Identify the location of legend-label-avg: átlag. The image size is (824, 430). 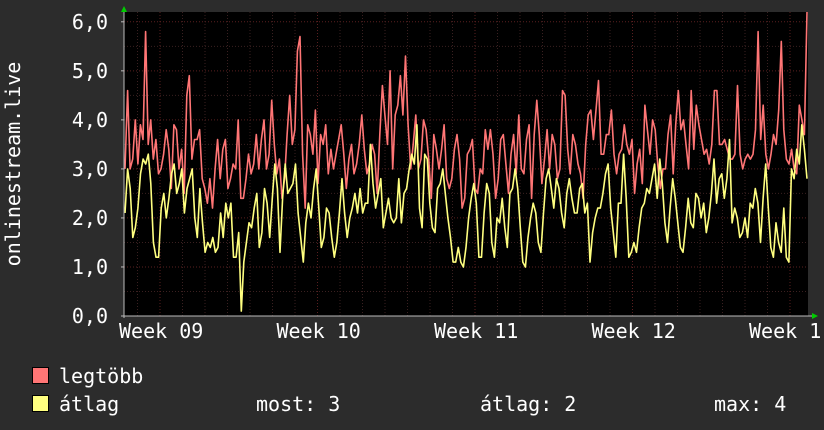
(89, 404).